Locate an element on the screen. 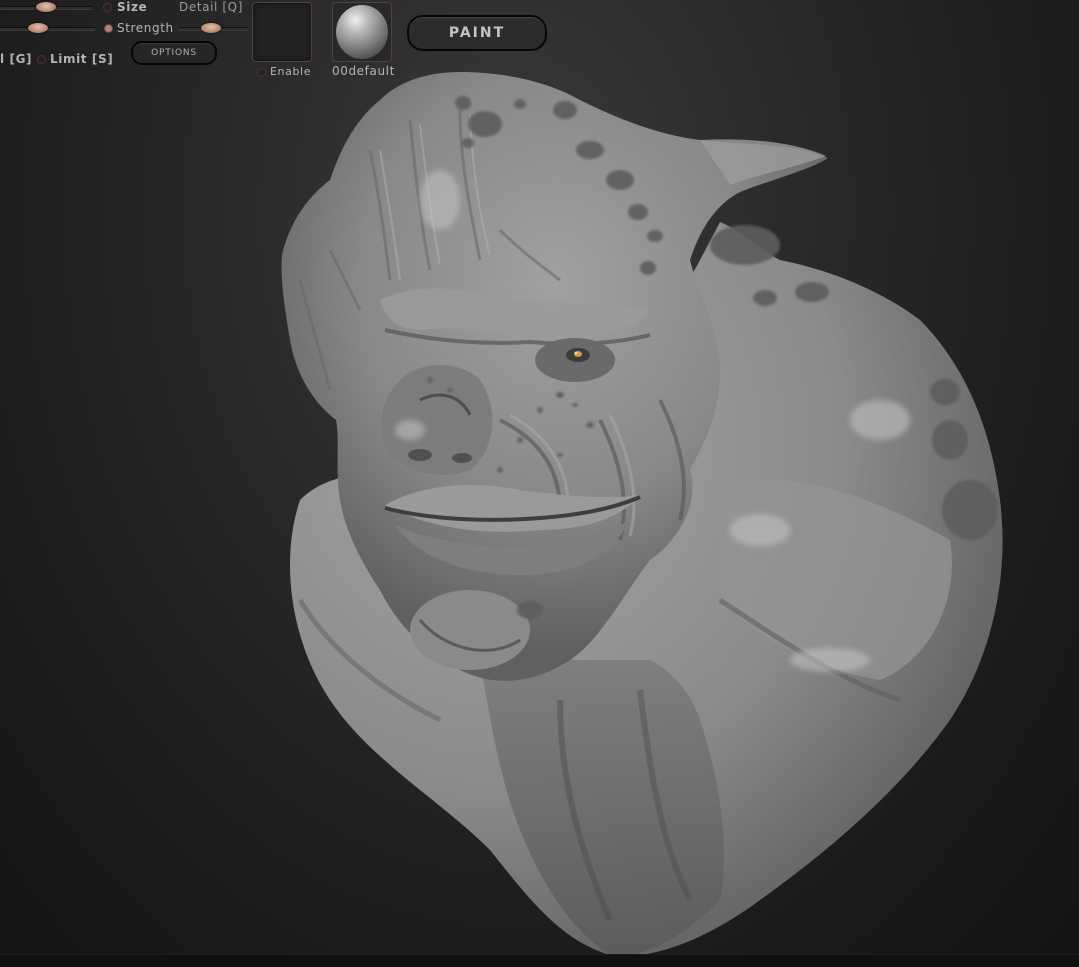 This screenshot has width=1079, height=967. size-indicator-dot is located at coordinates (107, 7).